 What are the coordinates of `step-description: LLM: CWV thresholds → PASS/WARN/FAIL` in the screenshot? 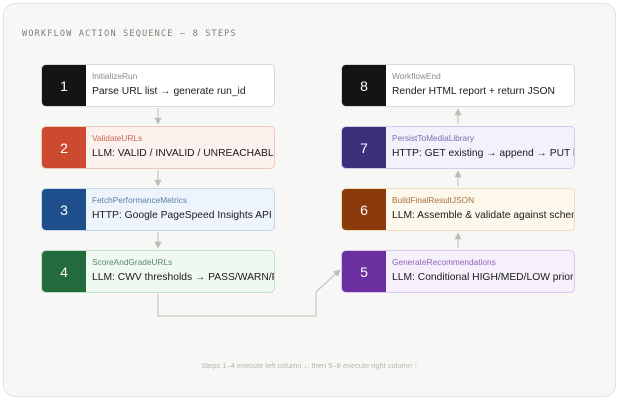 It's located at (183, 277).